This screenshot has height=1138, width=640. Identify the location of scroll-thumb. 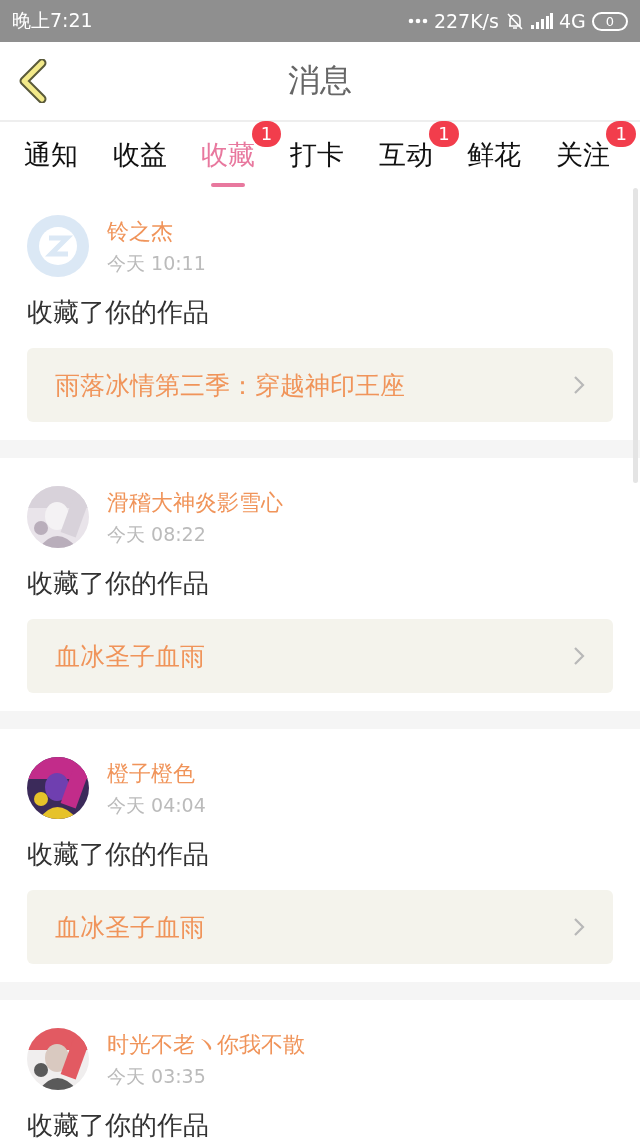
(635, 335).